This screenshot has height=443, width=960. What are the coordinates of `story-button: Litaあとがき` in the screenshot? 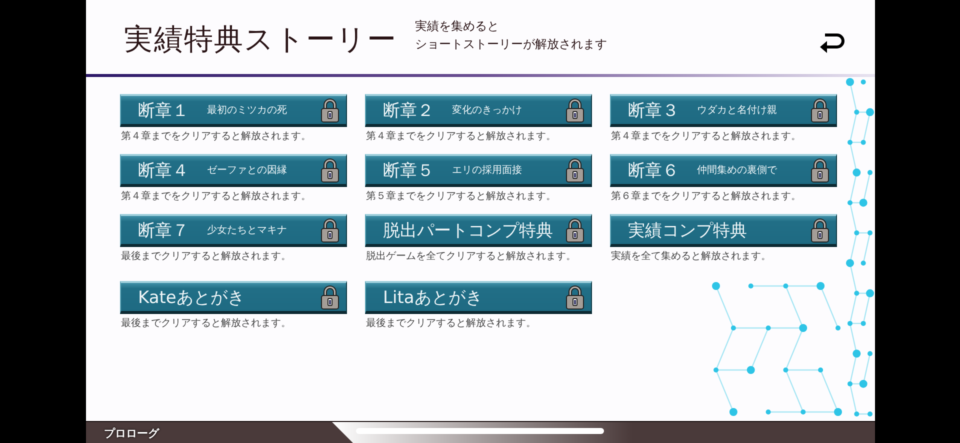 It's located at (478, 297).